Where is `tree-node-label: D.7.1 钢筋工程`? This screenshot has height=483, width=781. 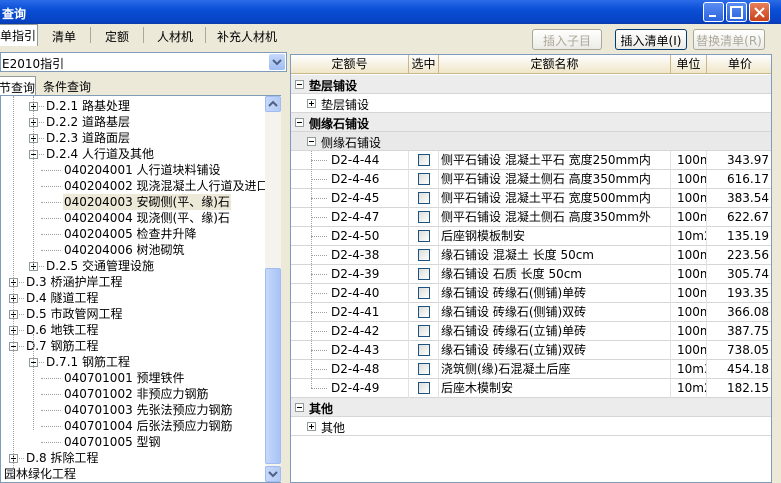 tree-node-label: D.7.1 钢筋工程 is located at coordinates (88, 362).